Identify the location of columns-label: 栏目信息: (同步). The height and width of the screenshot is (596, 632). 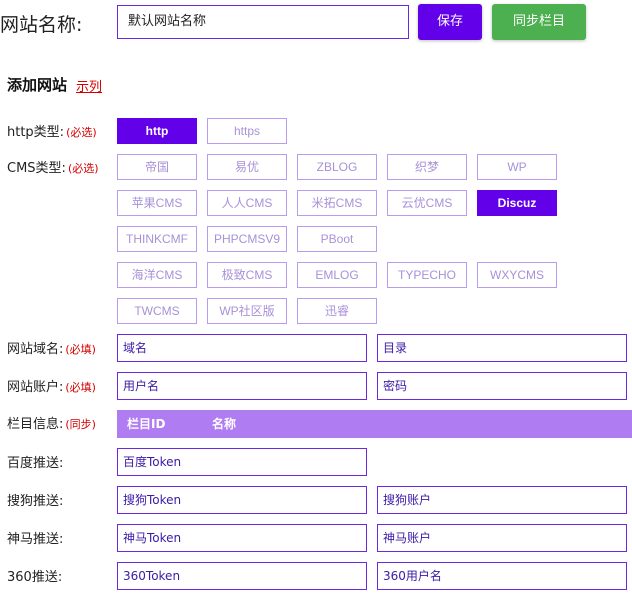
(51, 422).